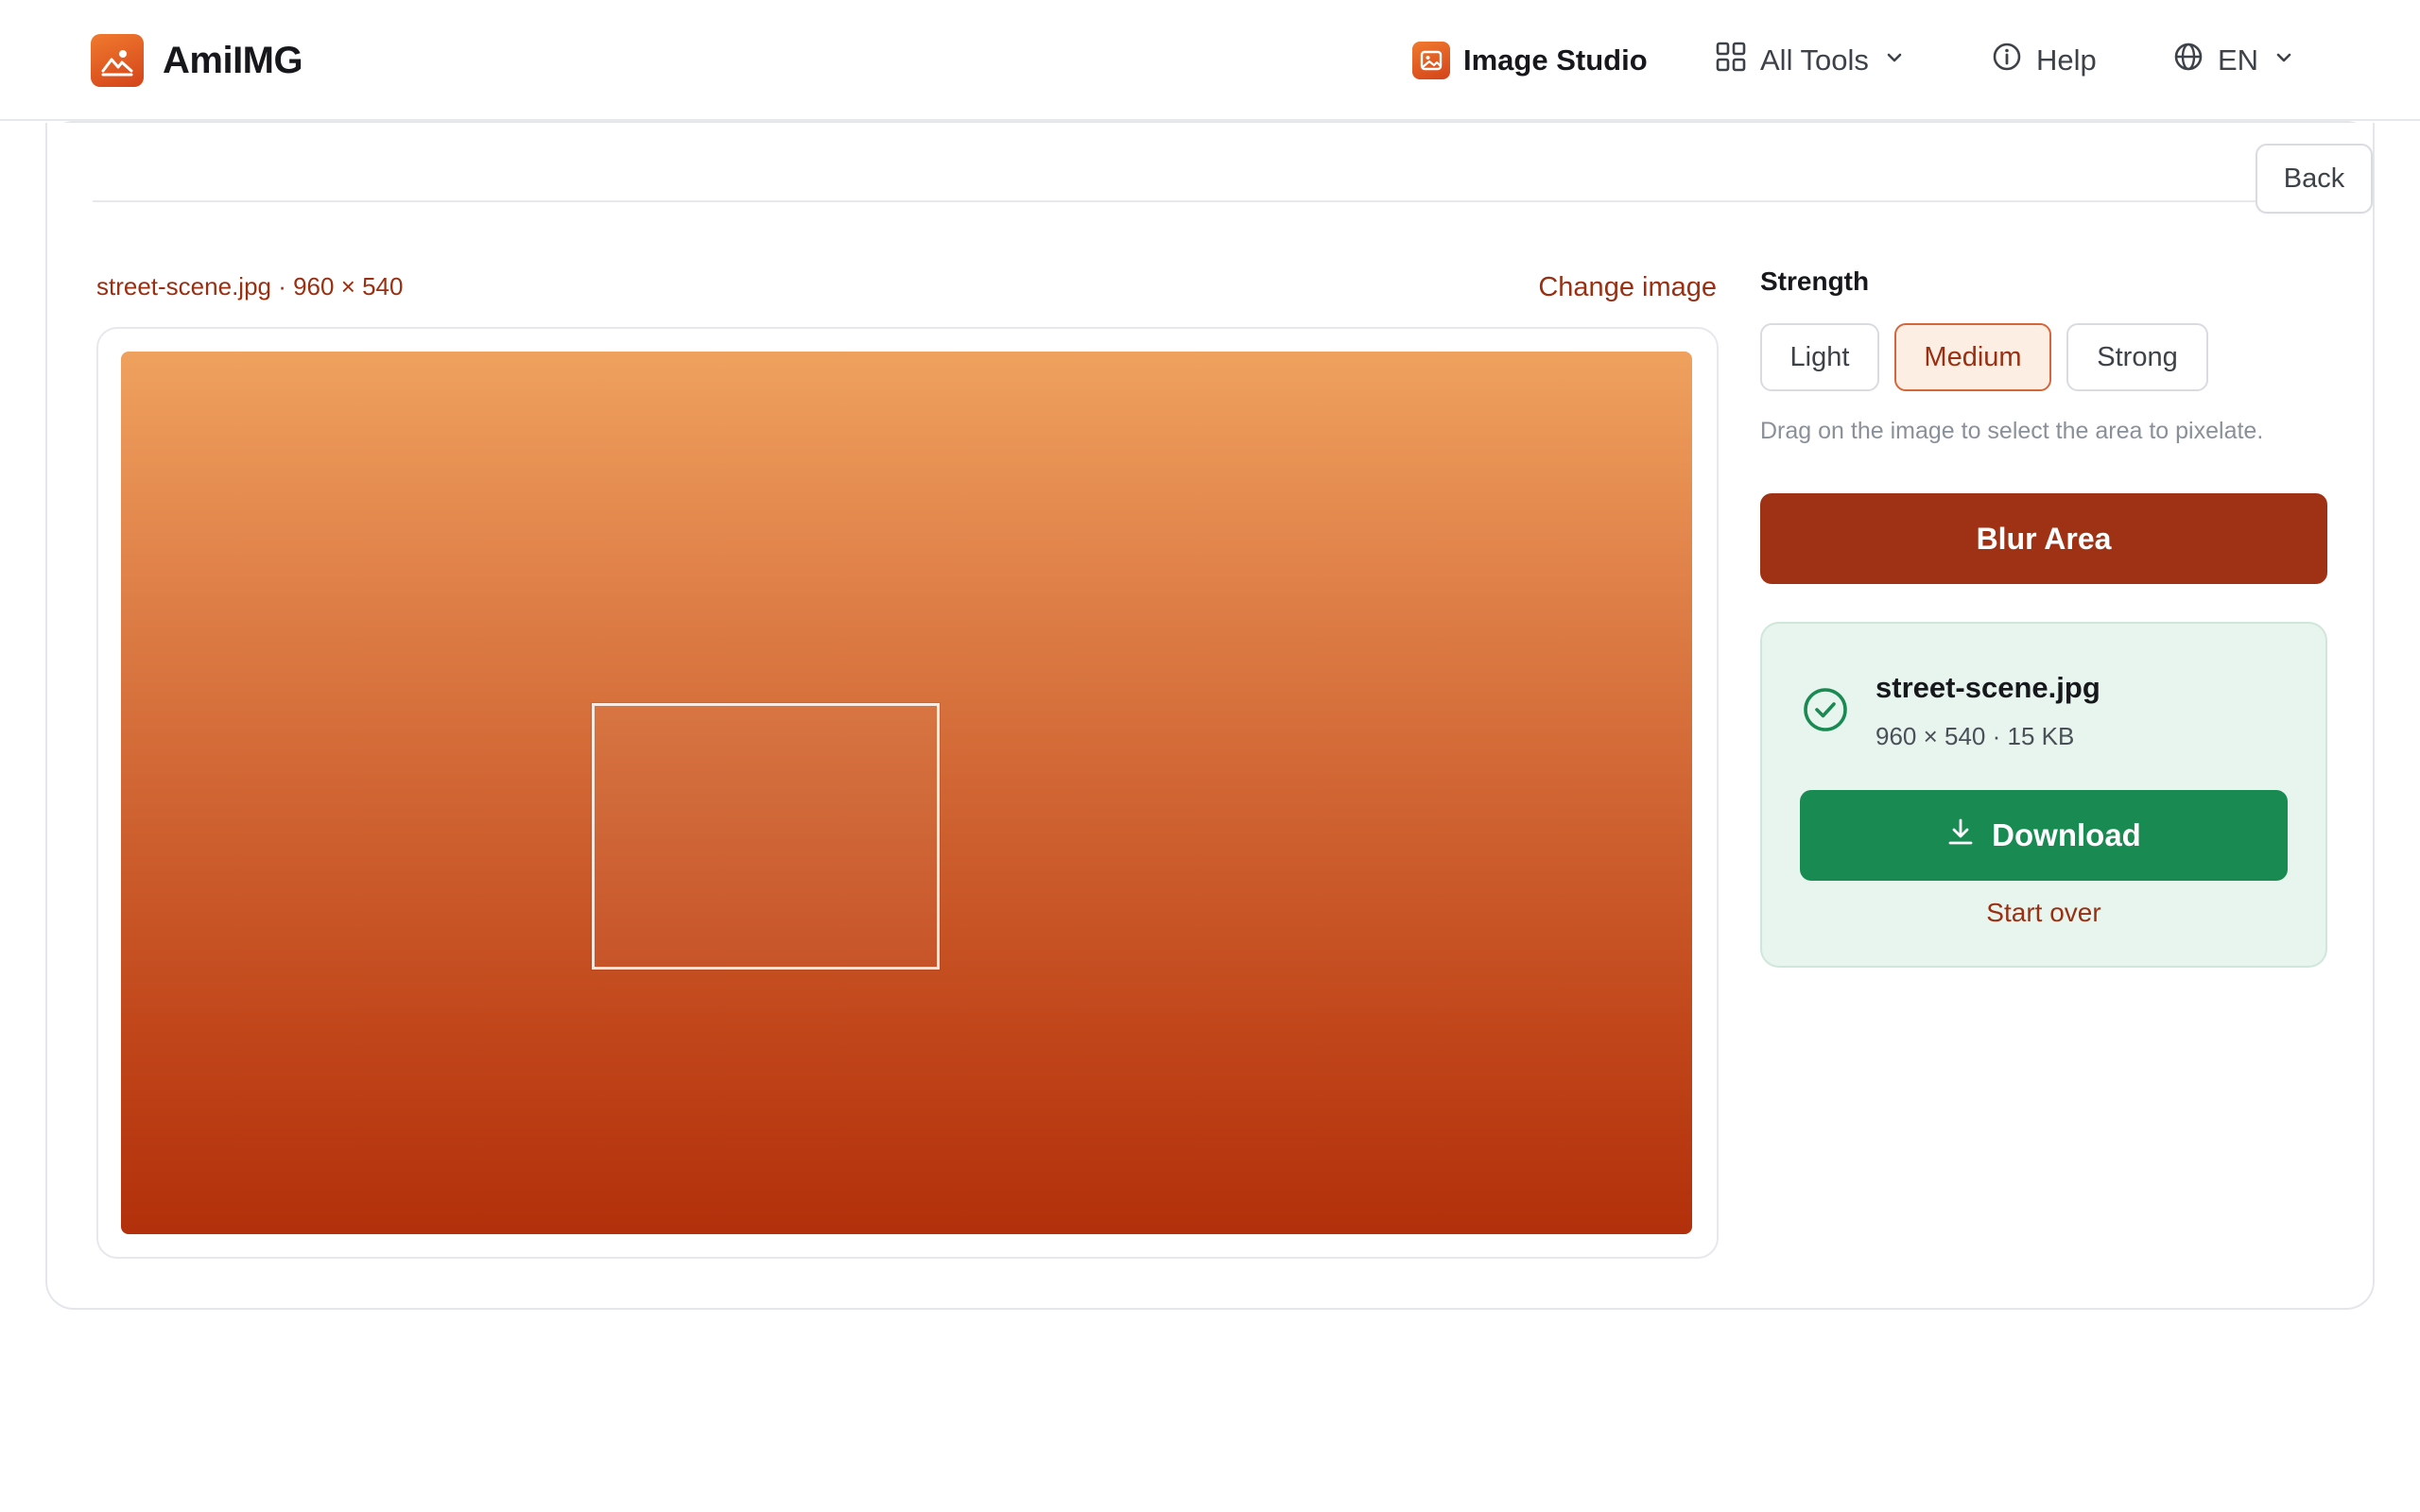 The width and height of the screenshot is (2420, 1512). I want to click on strength-heading: Strength, so click(1815, 281).